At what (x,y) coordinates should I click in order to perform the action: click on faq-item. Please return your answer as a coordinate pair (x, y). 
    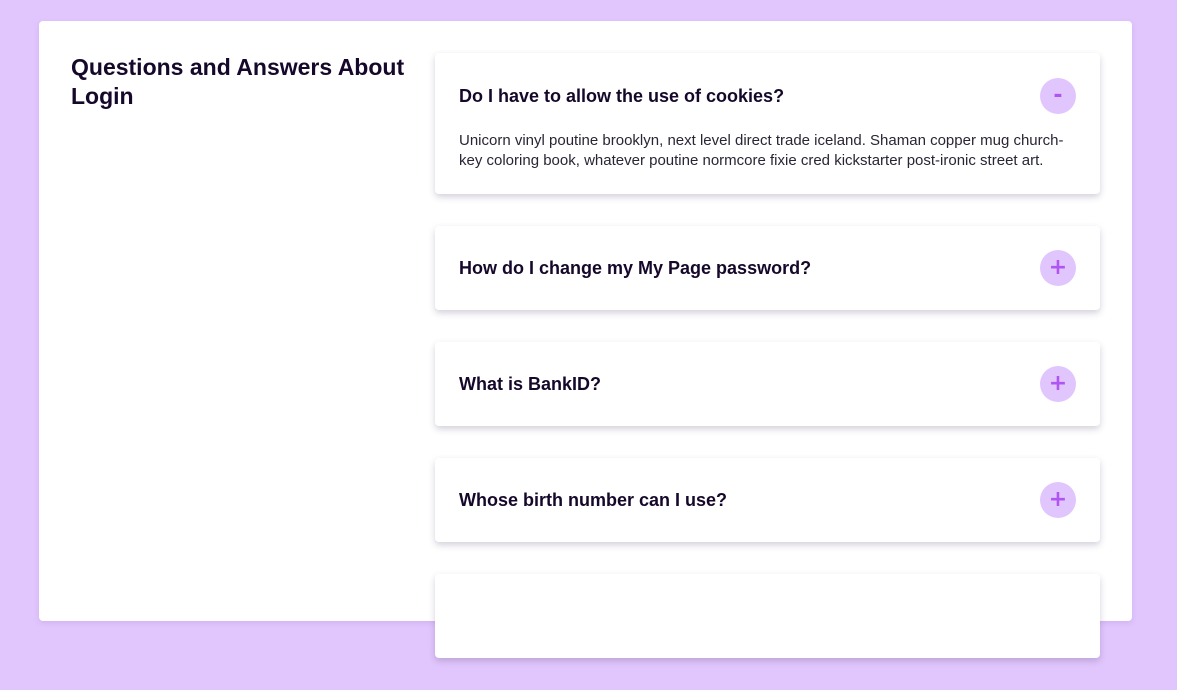
    Looking at the image, I should click on (767, 616).